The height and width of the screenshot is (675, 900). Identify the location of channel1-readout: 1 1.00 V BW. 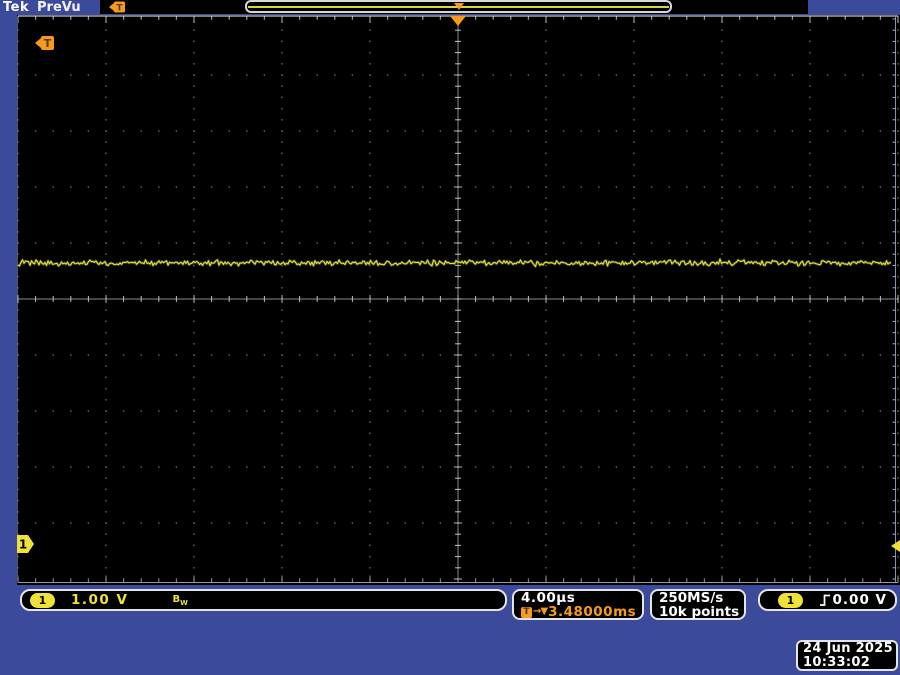
(263, 600).